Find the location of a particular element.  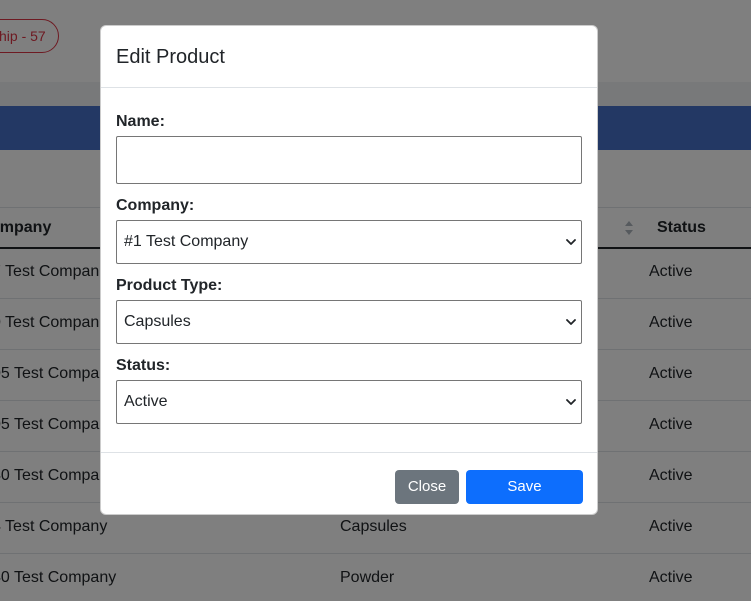

product-type-select: Capsules is located at coordinates (349, 322).